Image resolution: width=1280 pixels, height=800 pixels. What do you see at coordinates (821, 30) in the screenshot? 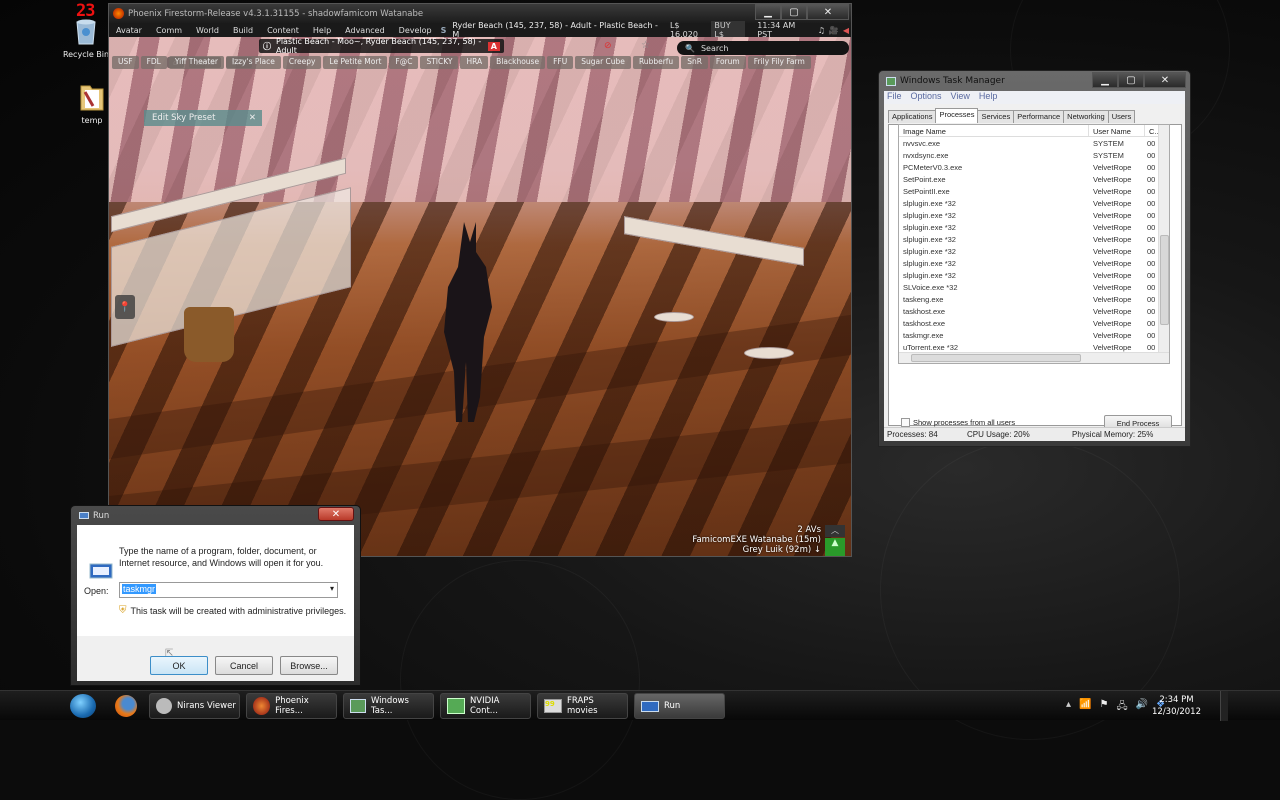
I see `music-icon: ♫` at bounding box center [821, 30].